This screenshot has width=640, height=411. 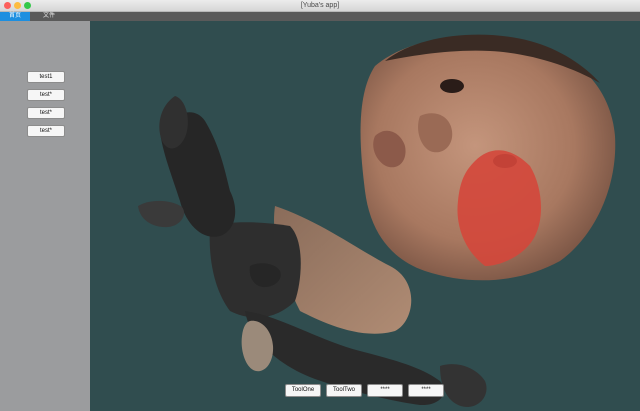 I want to click on tool-two-button: ToolTwo, so click(x=344, y=390).